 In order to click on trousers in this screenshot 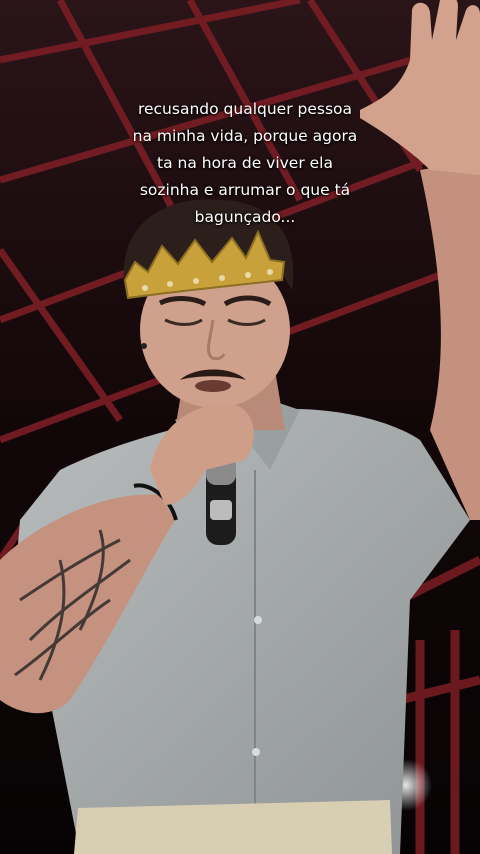, I will do `click(233, 827)`.